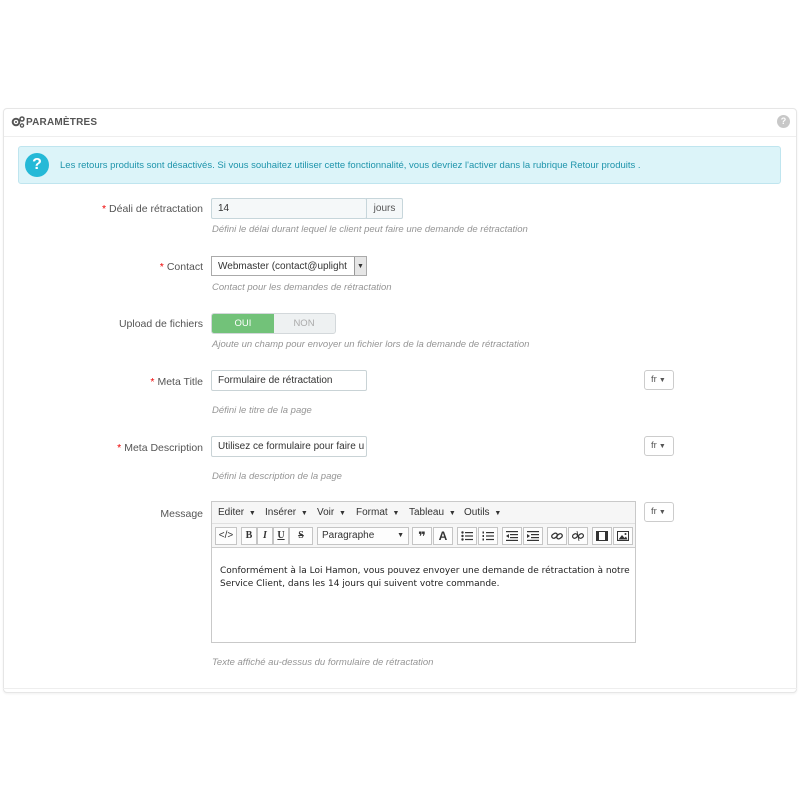  Describe the element at coordinates (243, 323) in the screenshot. I see `upload-toggle-on: OUI` at that location.